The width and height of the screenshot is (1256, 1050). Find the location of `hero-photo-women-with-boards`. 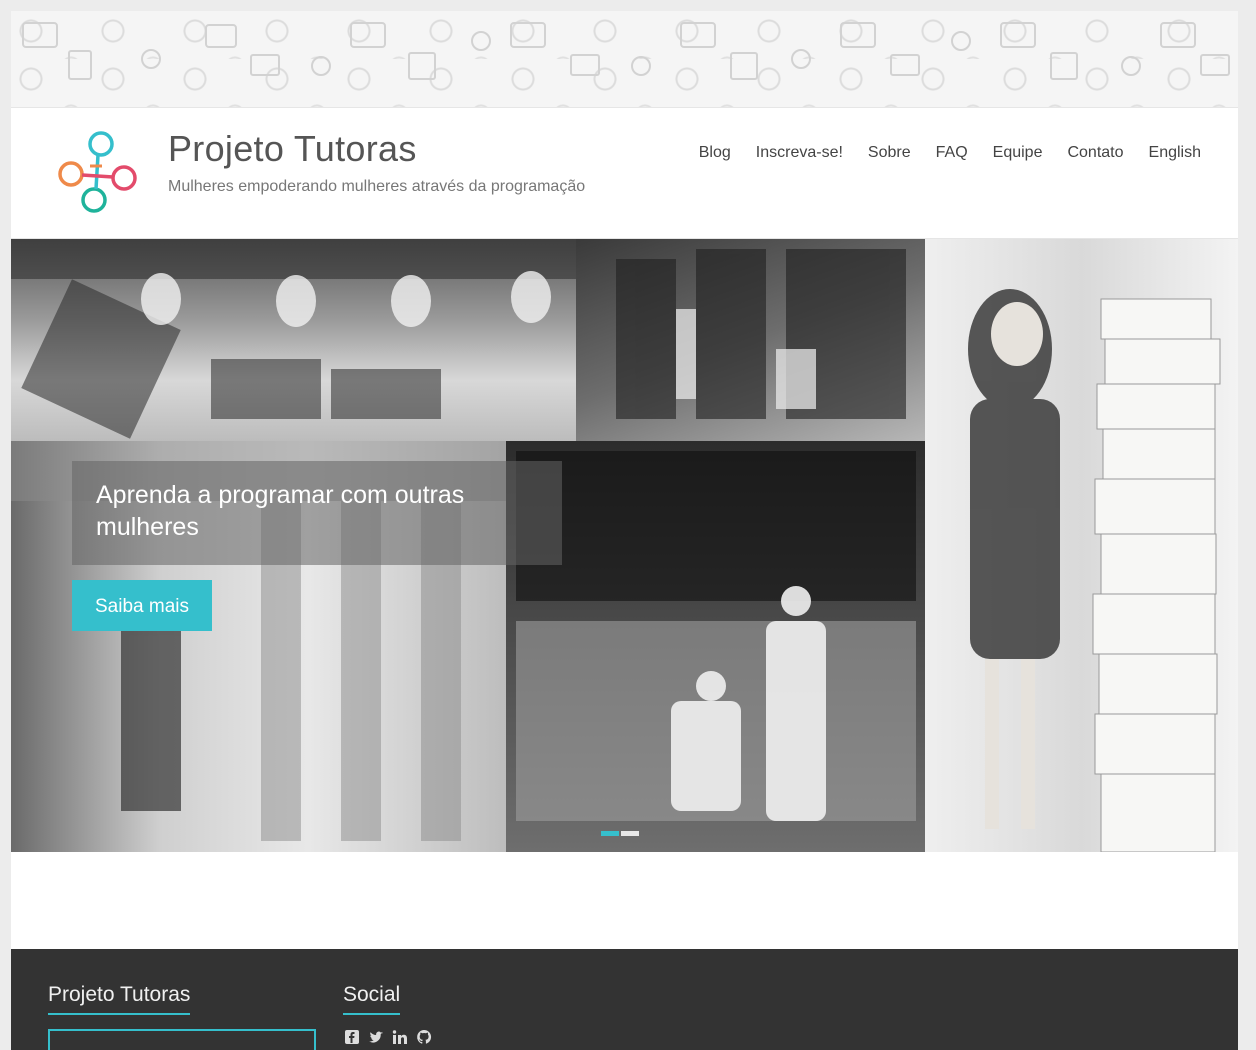

hero-photo-women-with-boards is located at coordinates (293, 340).